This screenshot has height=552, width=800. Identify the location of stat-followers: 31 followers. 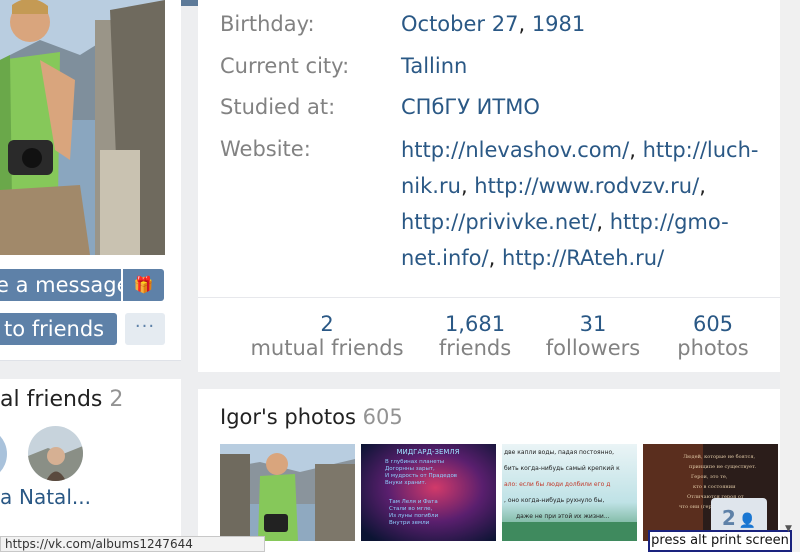
(593, 336).